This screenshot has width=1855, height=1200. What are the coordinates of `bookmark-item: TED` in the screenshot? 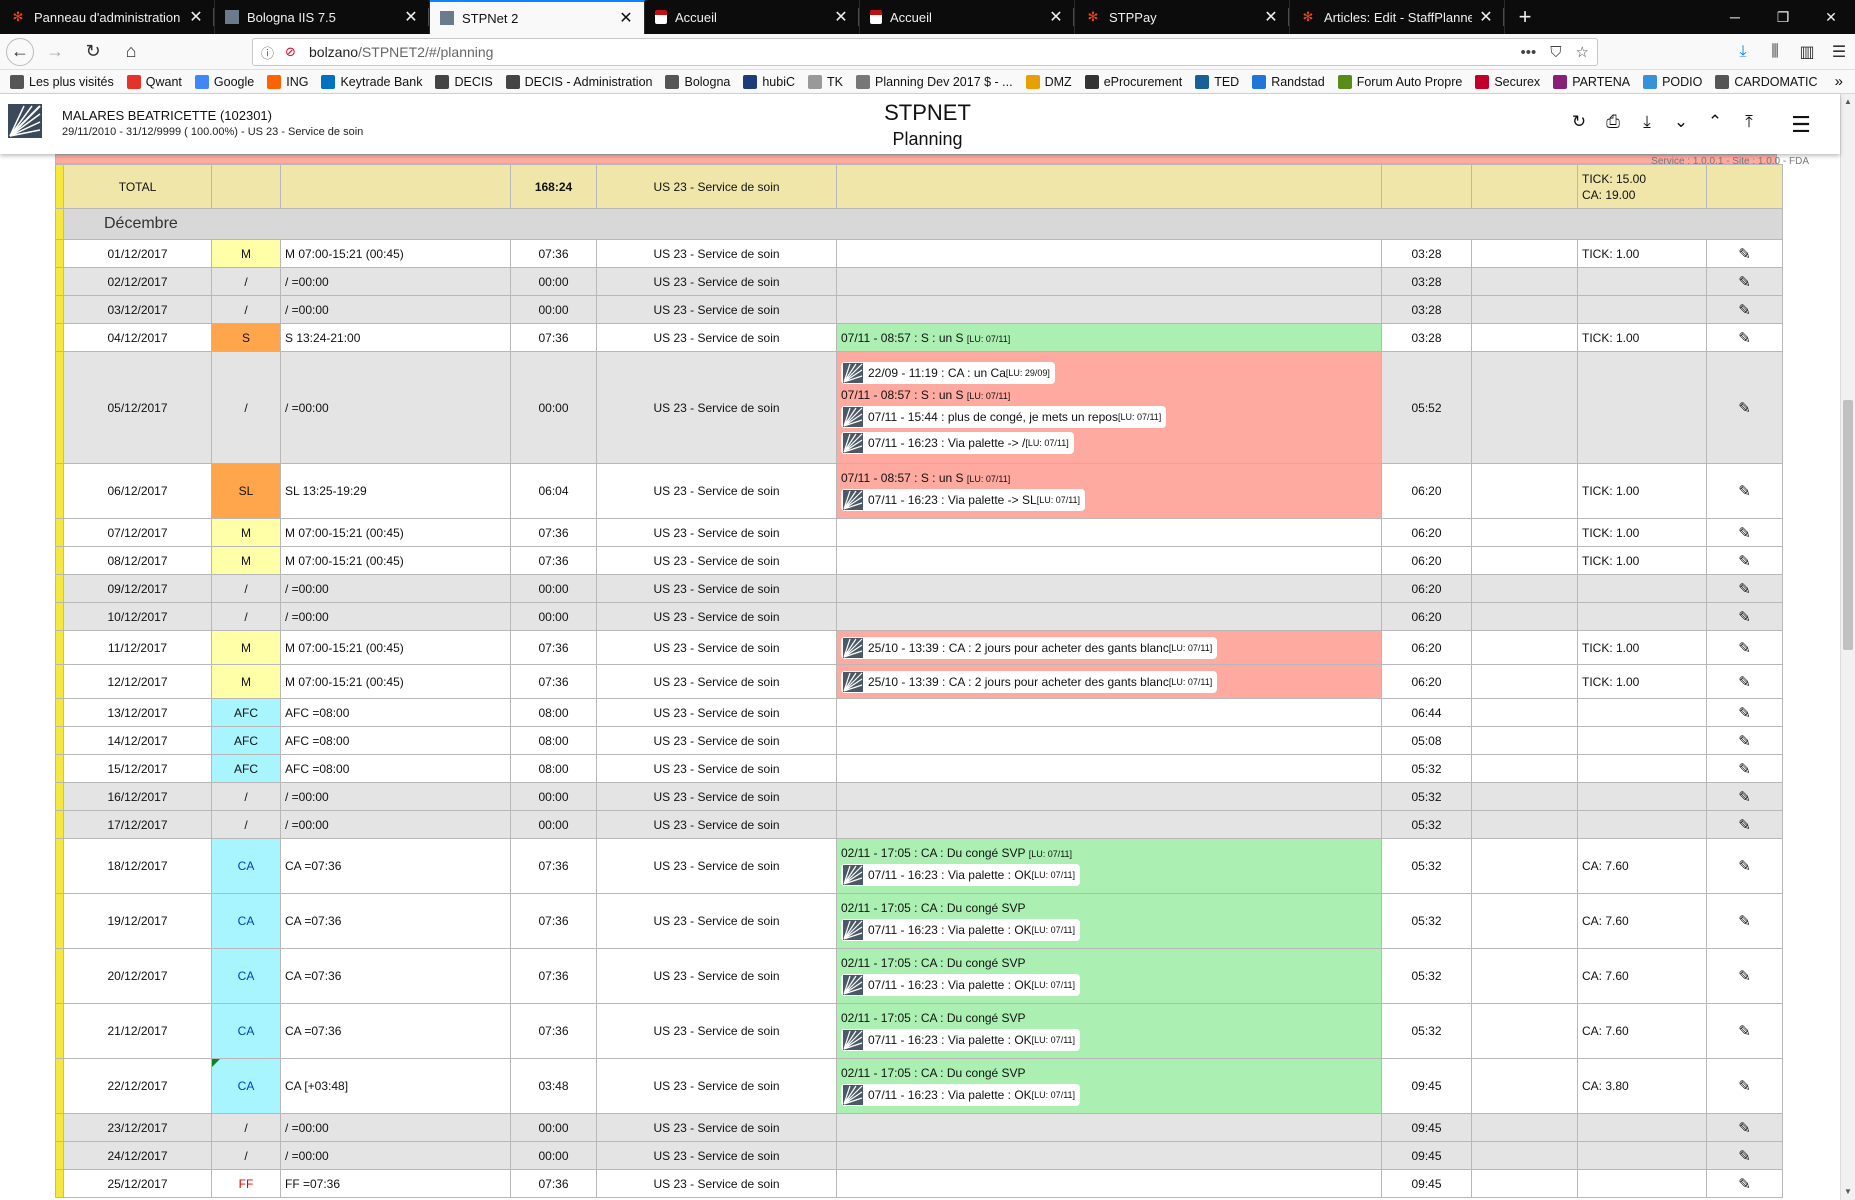 It's located at (1217, 81).